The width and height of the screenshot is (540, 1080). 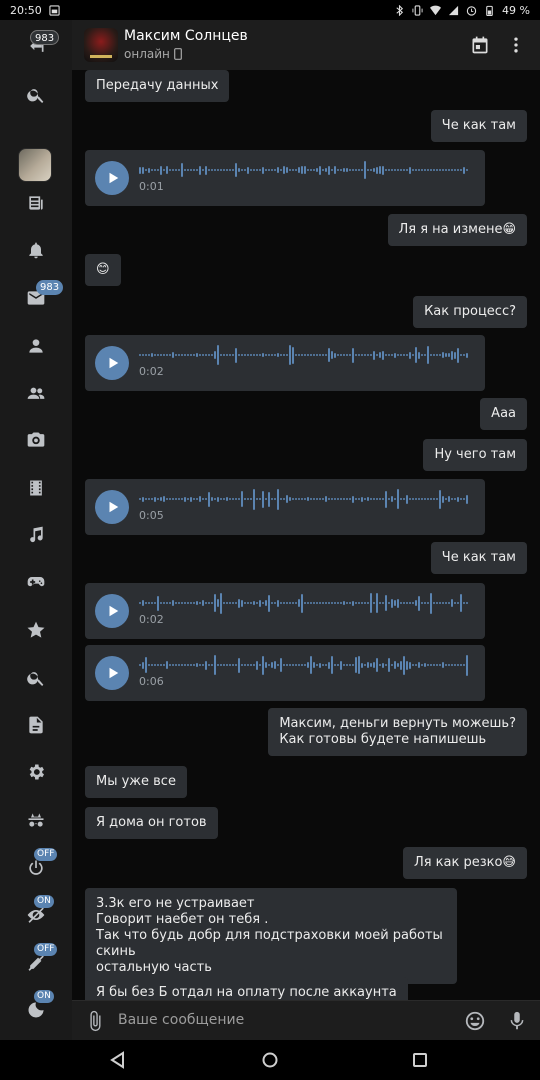 I want to click on more-options-button, so click(x=516, y=45).